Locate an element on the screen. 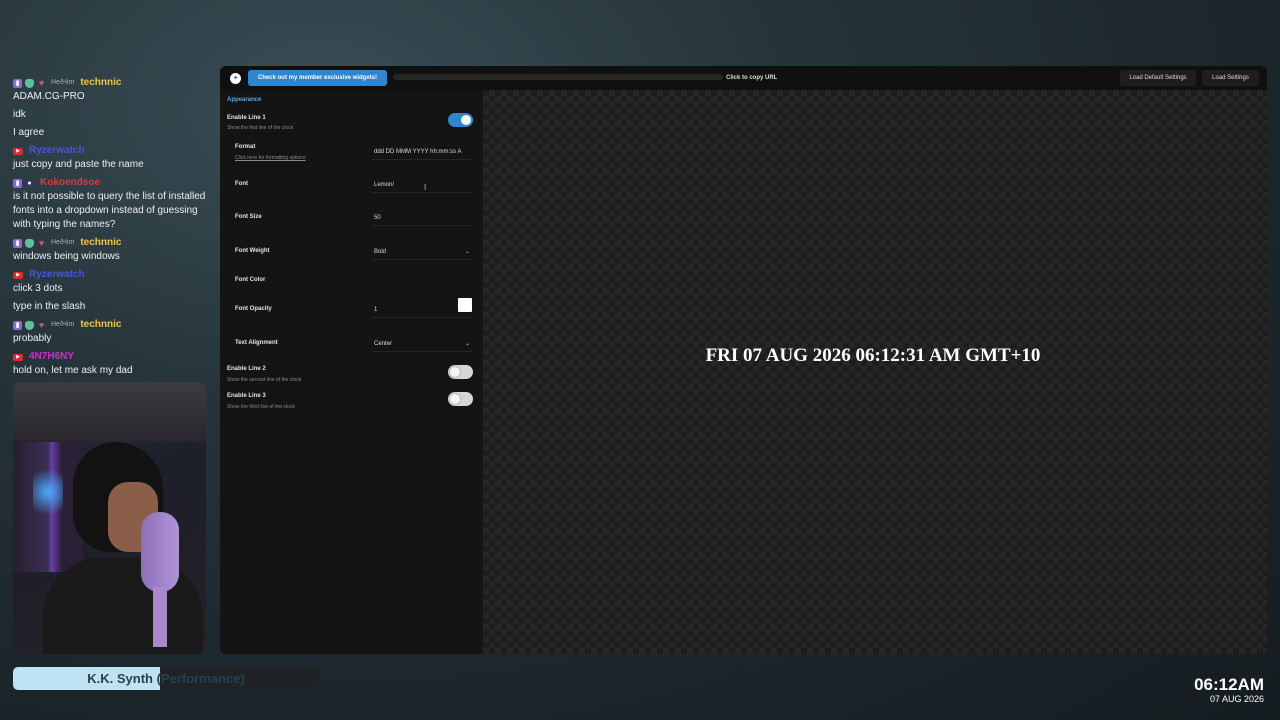 The image size is (1280, 720). text-alignment-select: Center ⌄ is located at coordinates (422, 344).